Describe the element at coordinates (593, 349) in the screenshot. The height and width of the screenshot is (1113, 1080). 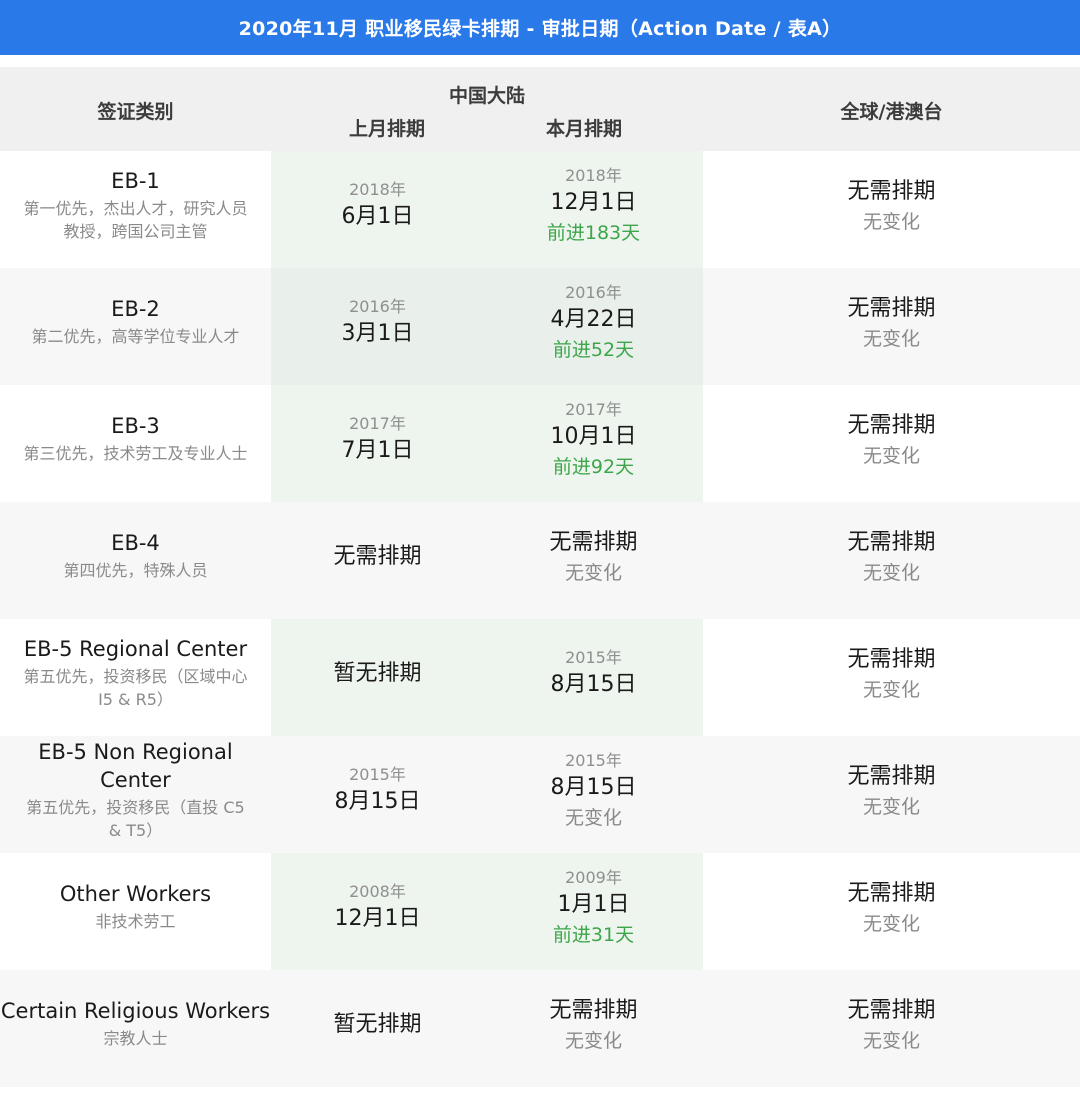
I see `change-label: 前进52天` at that location.